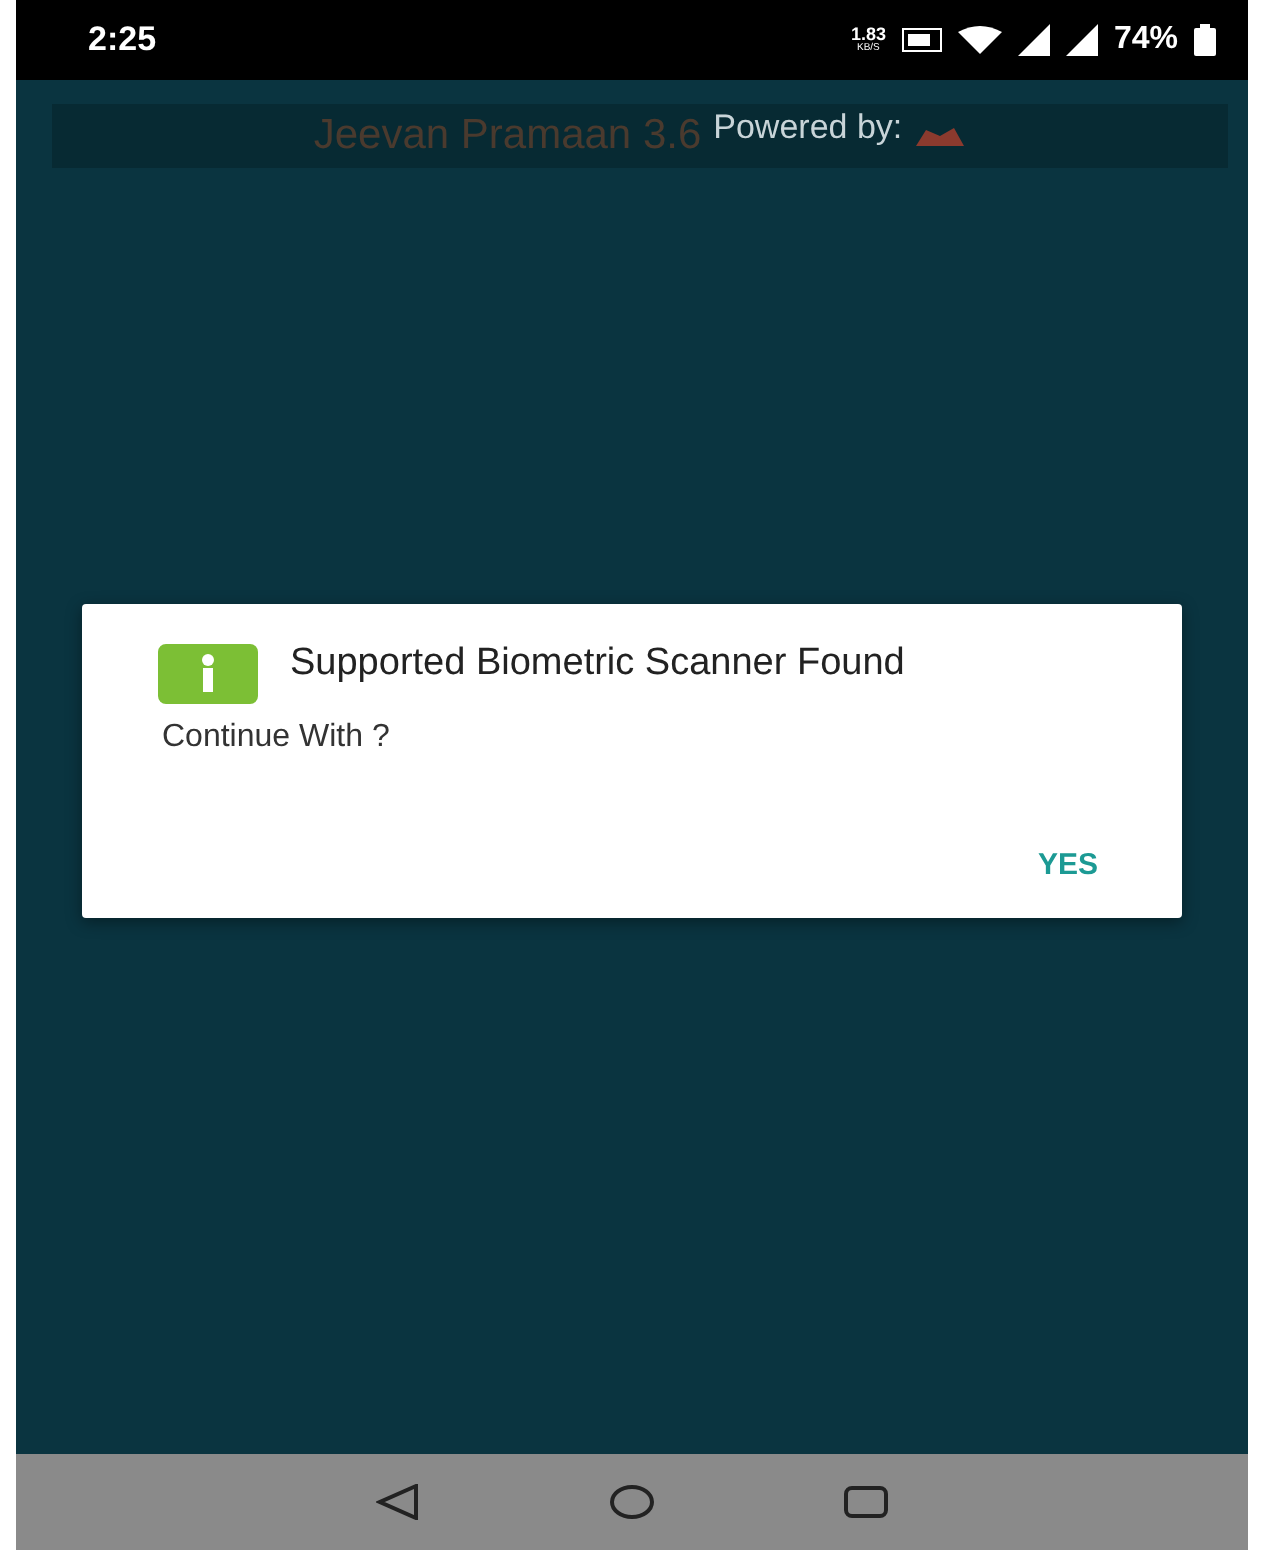 This screenshot has height=1550, width=1264. I want to click on battery-percentage: 74%, so click(1145, 40).